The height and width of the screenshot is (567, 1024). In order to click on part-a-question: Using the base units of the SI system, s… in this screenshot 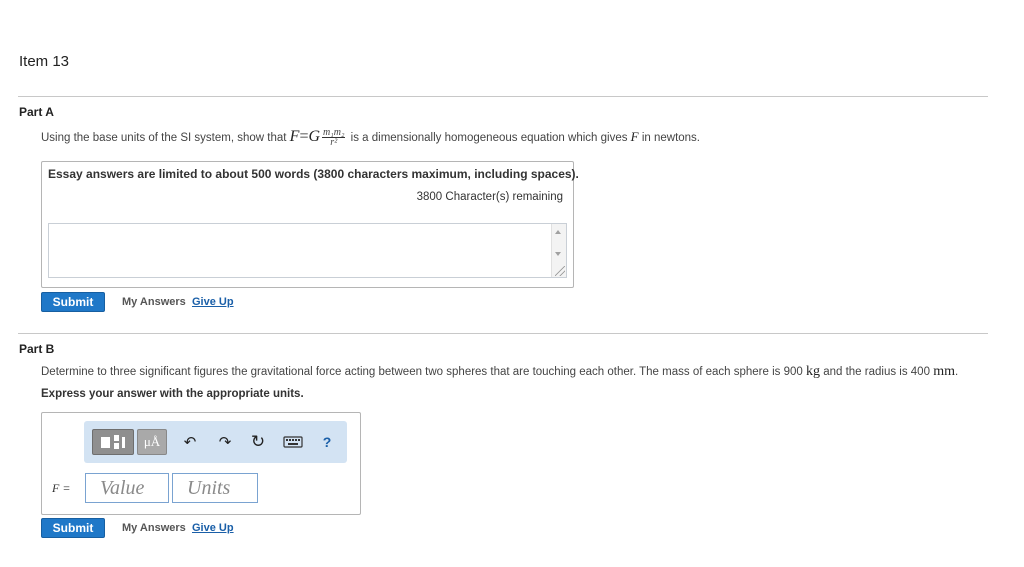, I will do `click(371, 138)`.